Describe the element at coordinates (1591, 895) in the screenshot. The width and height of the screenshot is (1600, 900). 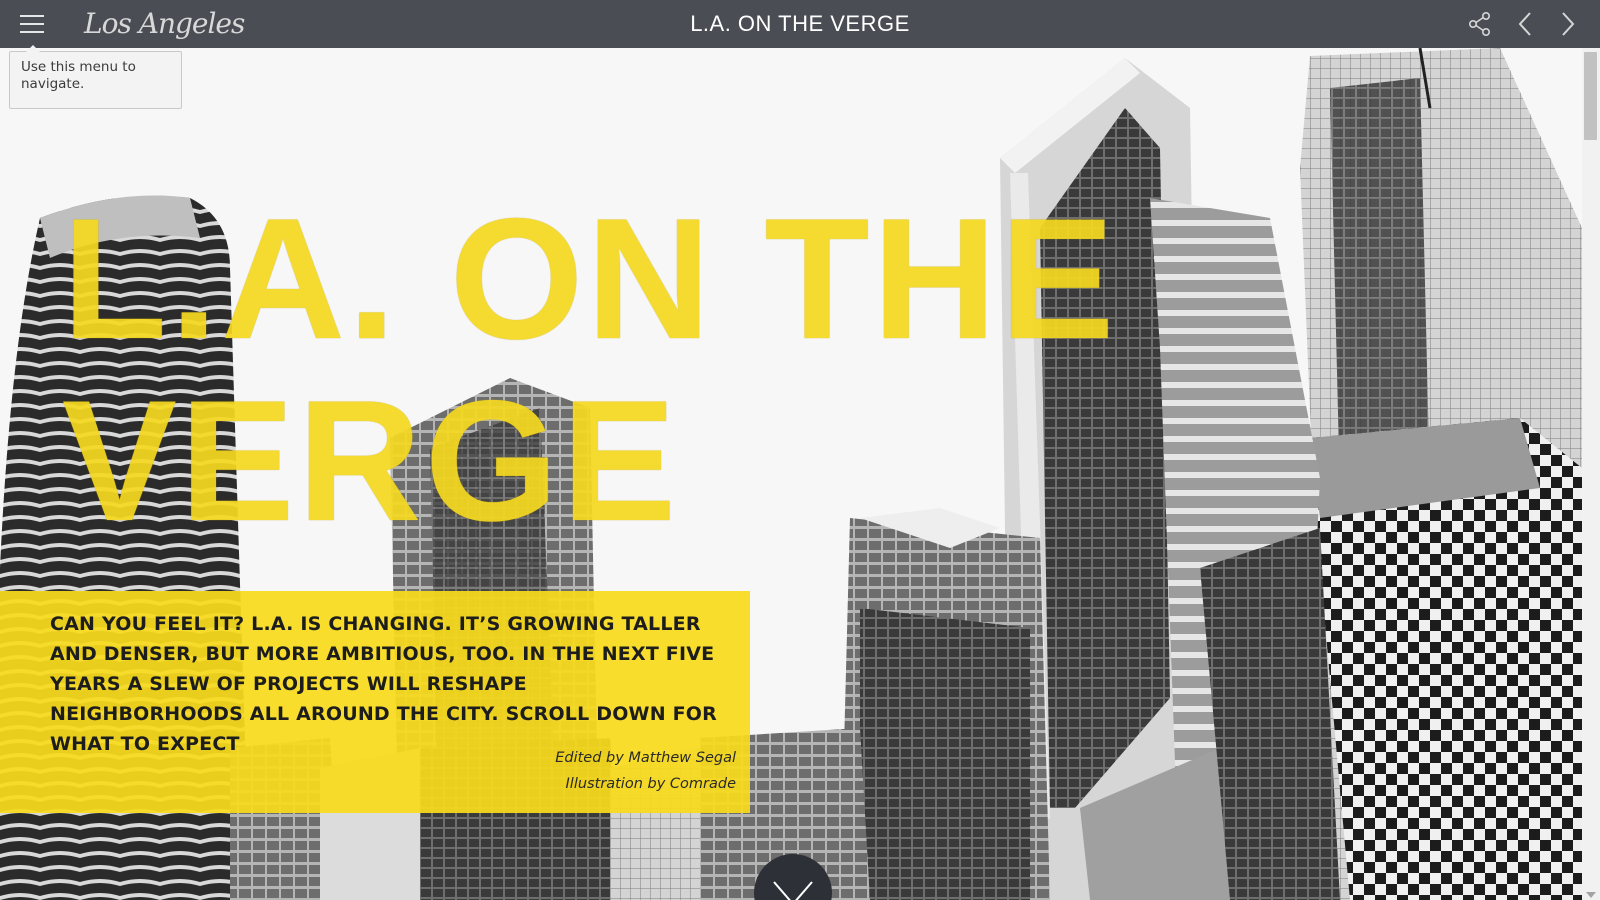
I see `scroll-down-arrow-icon` at that location.